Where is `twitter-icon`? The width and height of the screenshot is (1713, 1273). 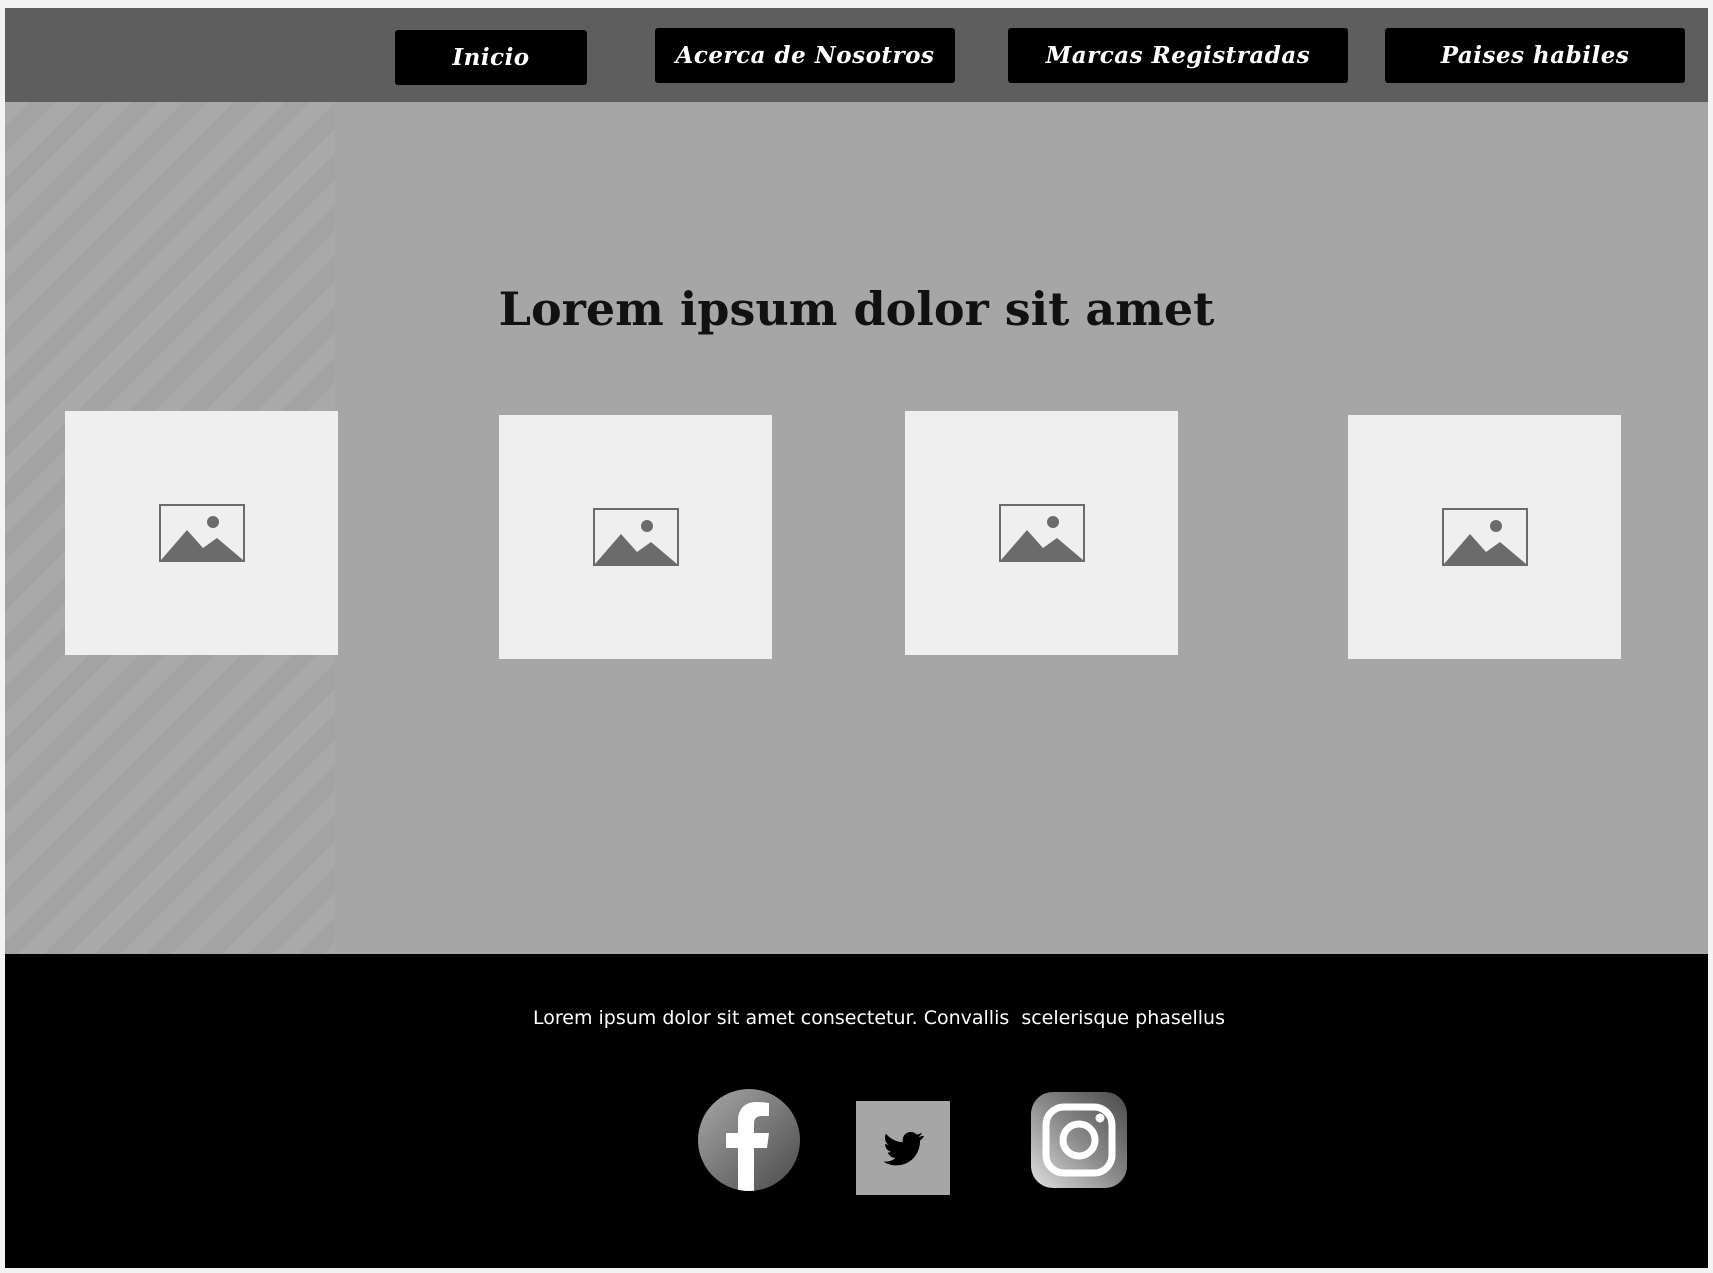 twitter-icon is located at coordinates (903, 1149).